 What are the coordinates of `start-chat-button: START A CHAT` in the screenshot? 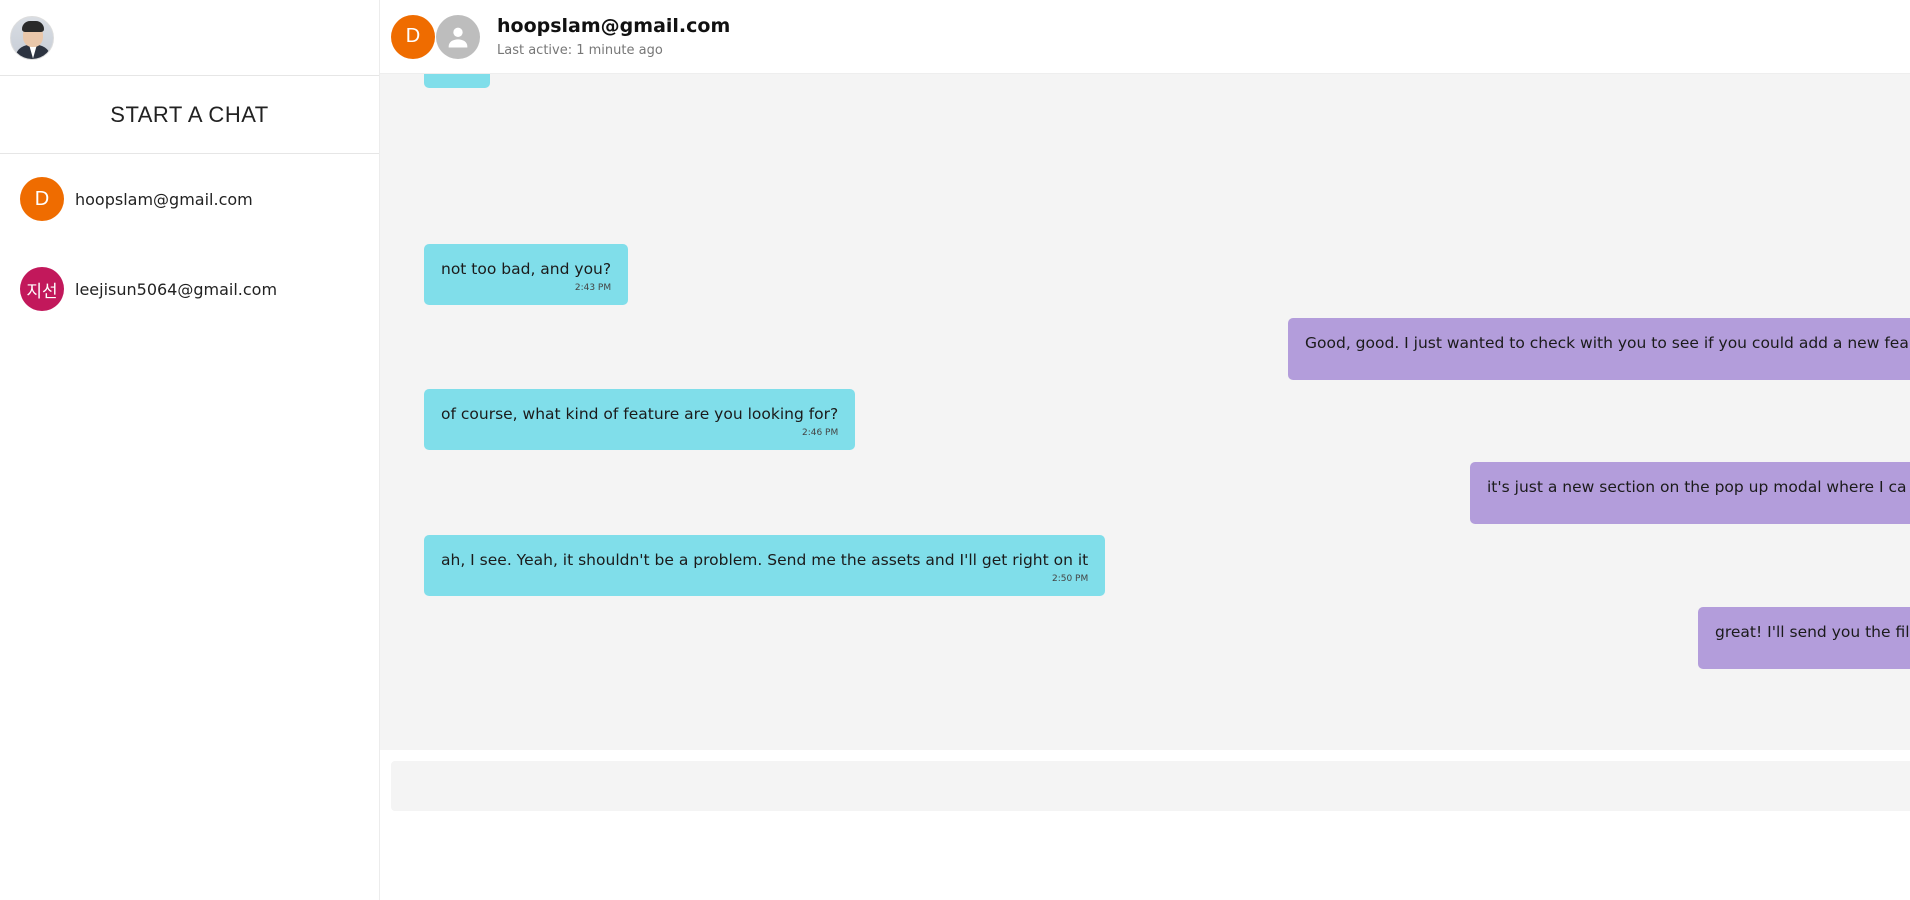 It's located at (189, 115).